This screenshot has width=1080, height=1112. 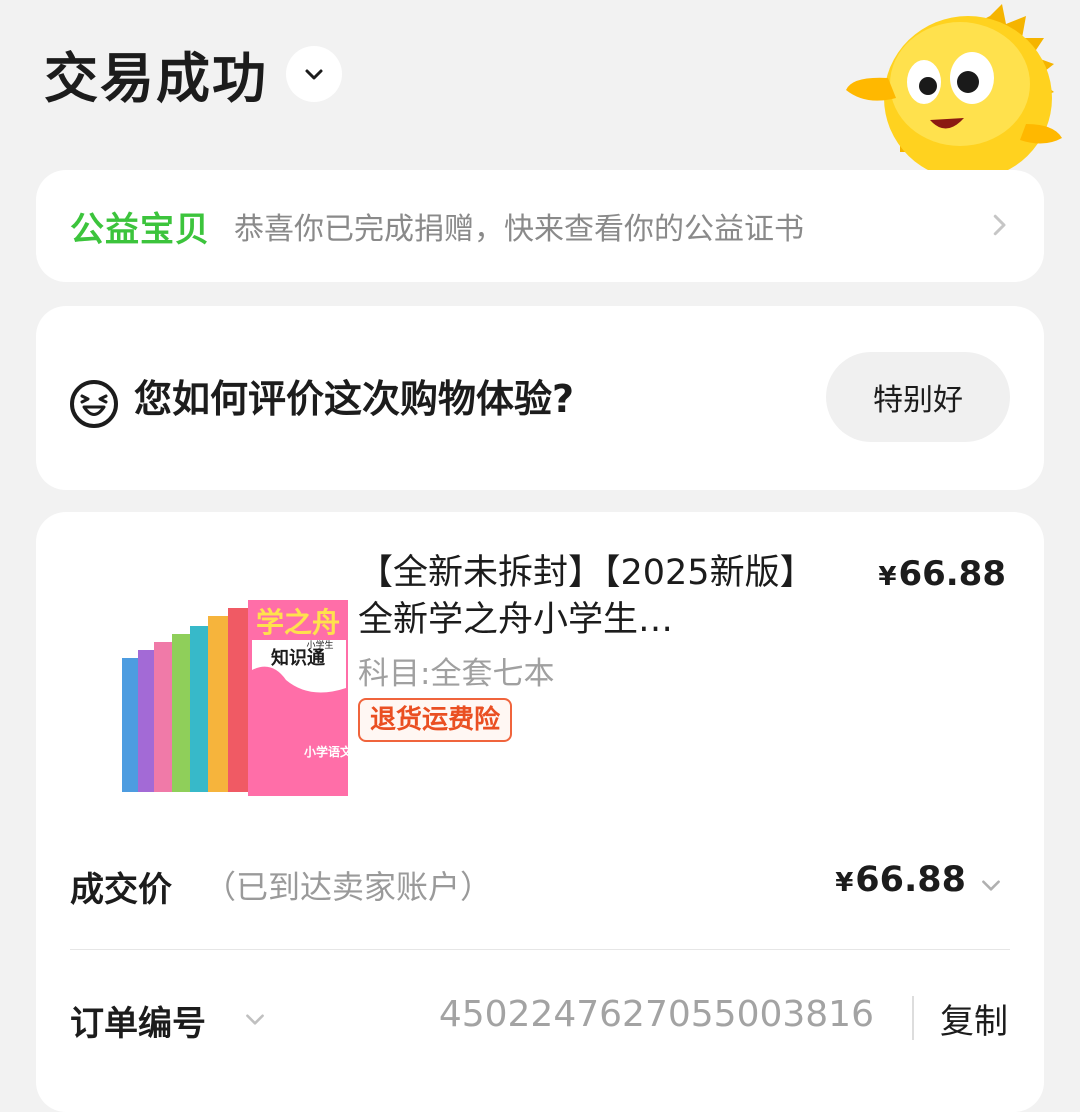 I want to click on book-subtitle: 小学生, so click(x=319, y=645).